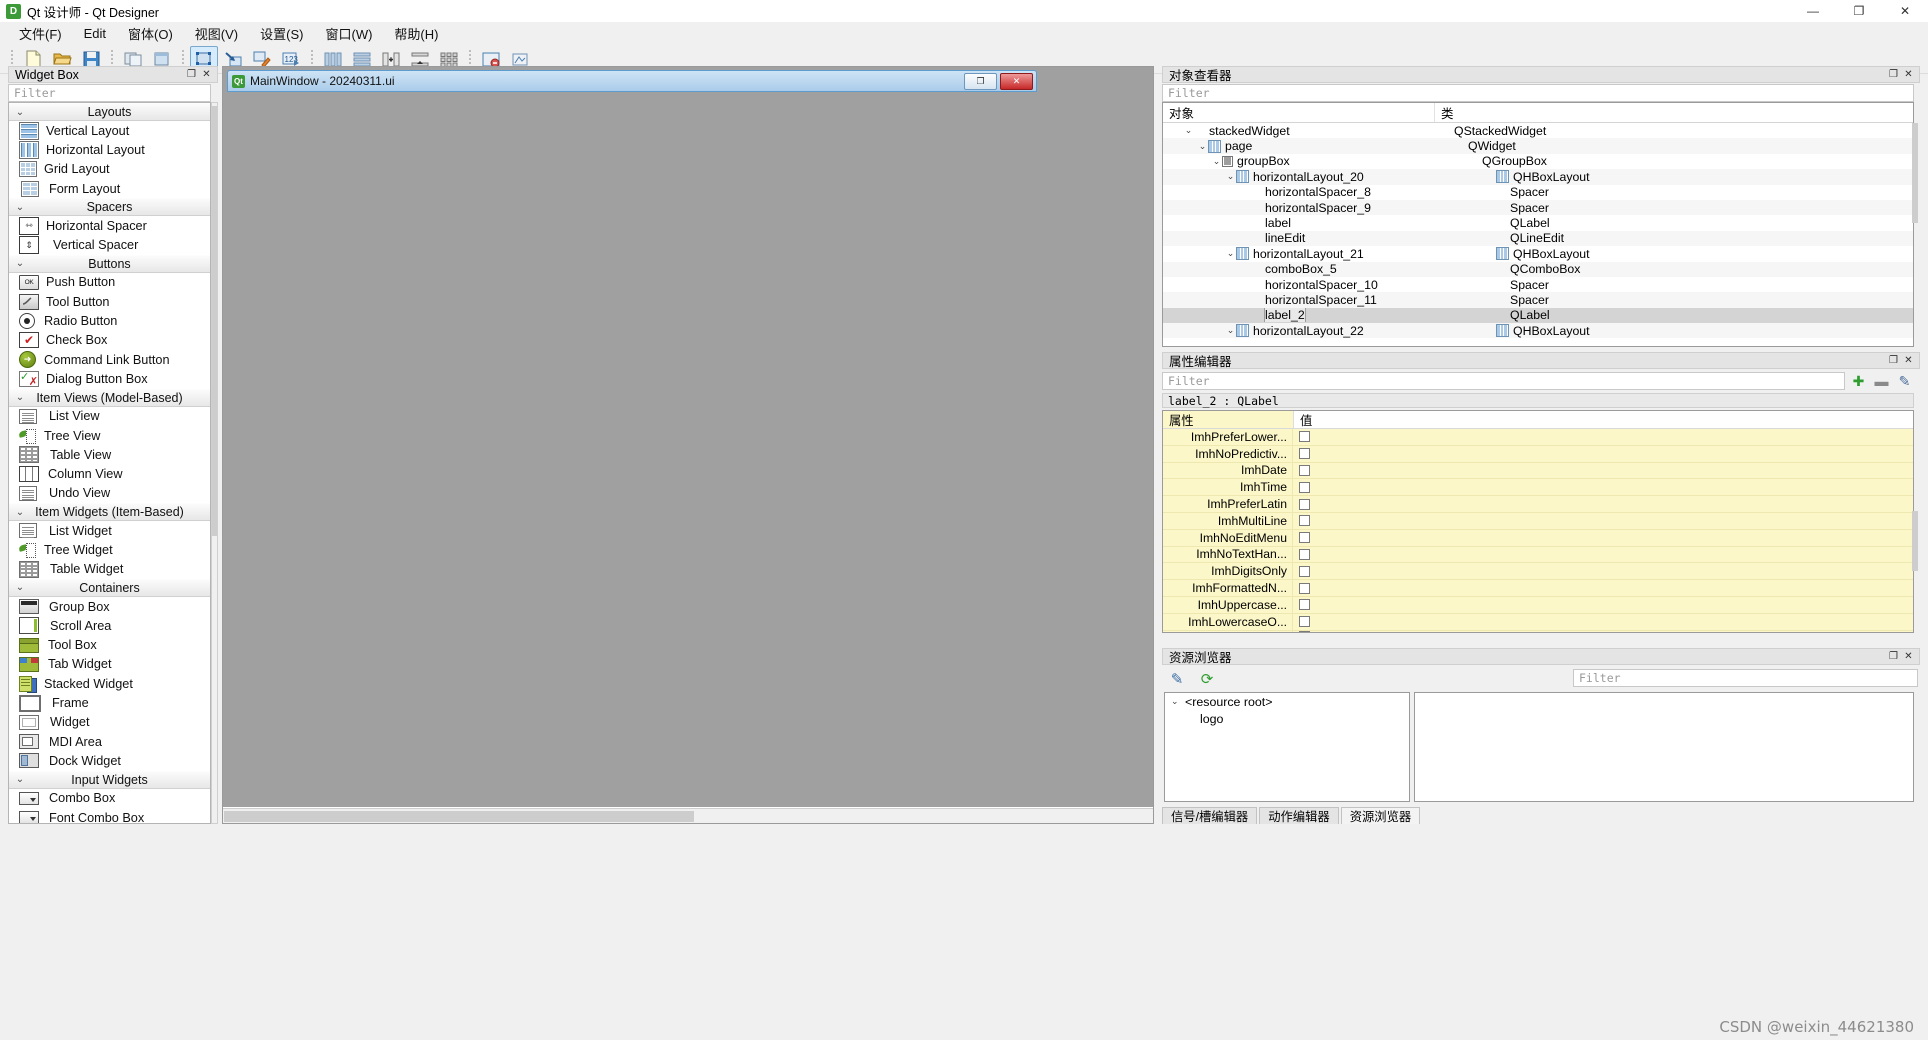  Describe the element at coordinates (1813, 11) in the screenshot. I see `minimize-button: —` at that location.